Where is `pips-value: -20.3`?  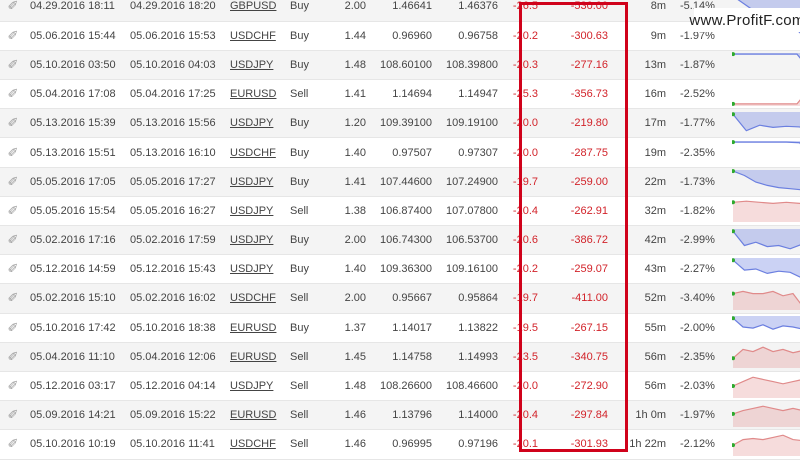 pips-value: -20.3 is located at coordinates (522, 65).